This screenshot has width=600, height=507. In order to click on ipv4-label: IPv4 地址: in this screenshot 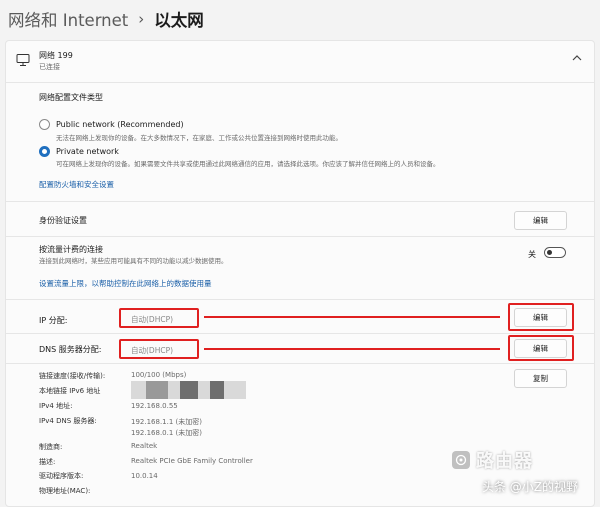, I will do `click(56, 406)`.